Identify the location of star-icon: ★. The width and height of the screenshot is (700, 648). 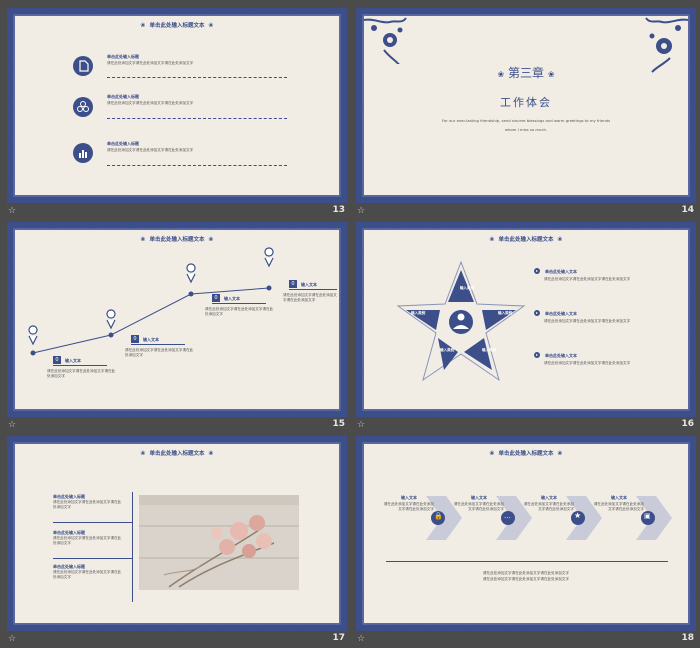
(578, 515).